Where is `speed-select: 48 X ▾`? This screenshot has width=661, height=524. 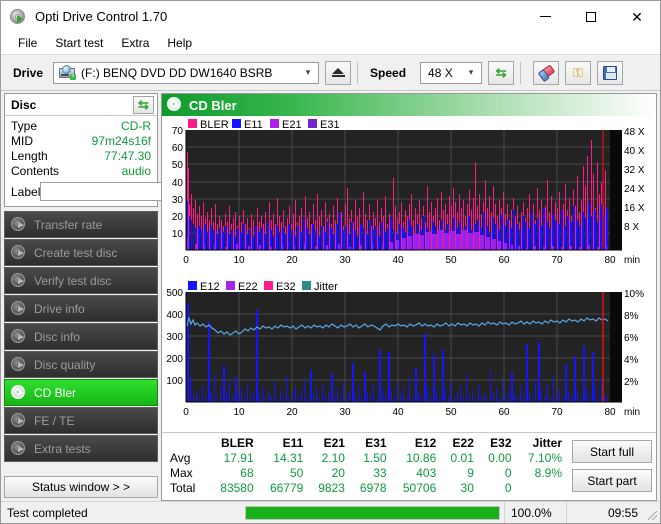 speed-select: 48 X ▾ is located at coordinates (451, 72).